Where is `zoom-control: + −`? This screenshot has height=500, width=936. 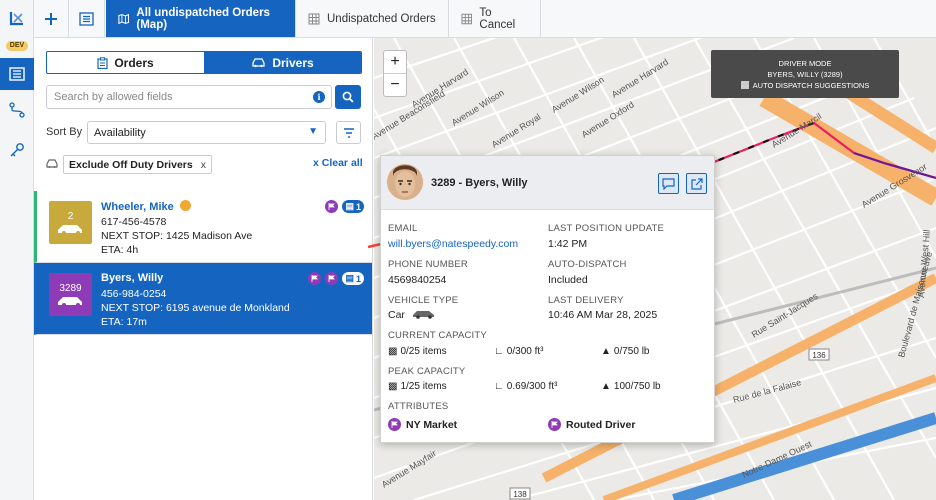 zoom-control: + − is located at coordinates (395, 73).